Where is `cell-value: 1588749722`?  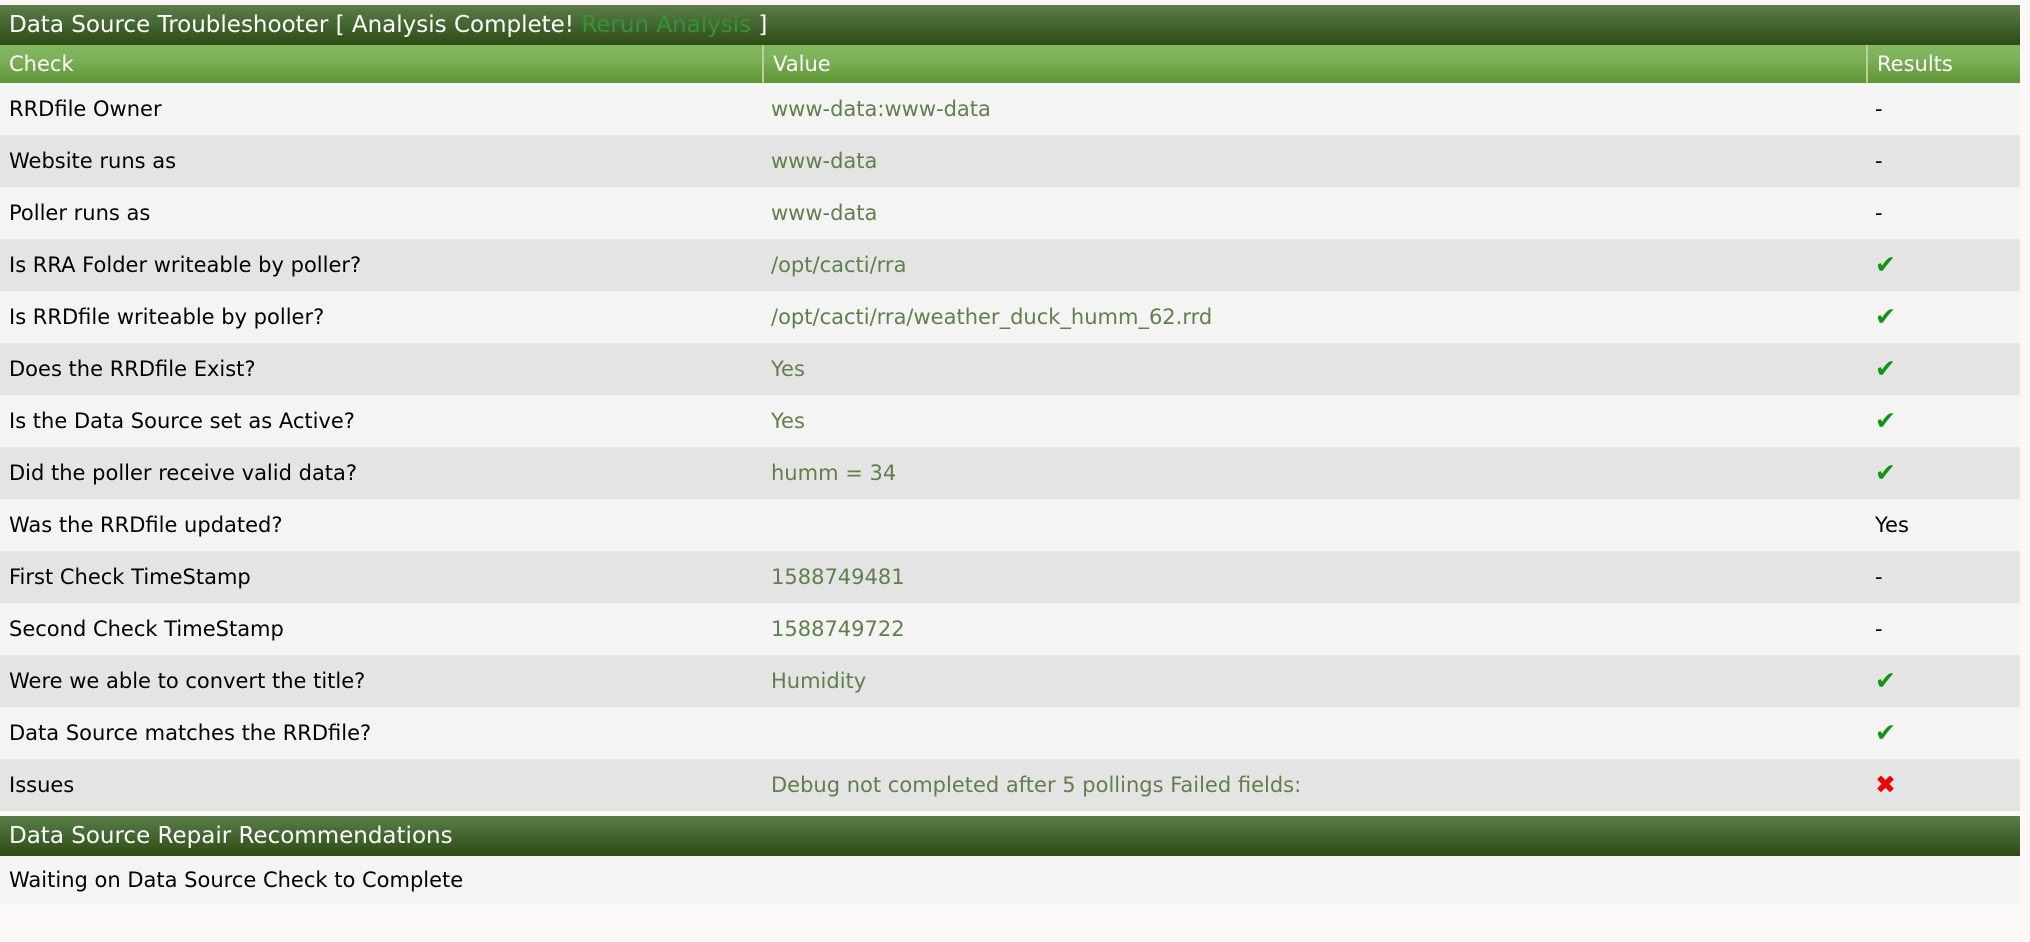
cell-value: 1588749722 is located at coordinates (838, 629).